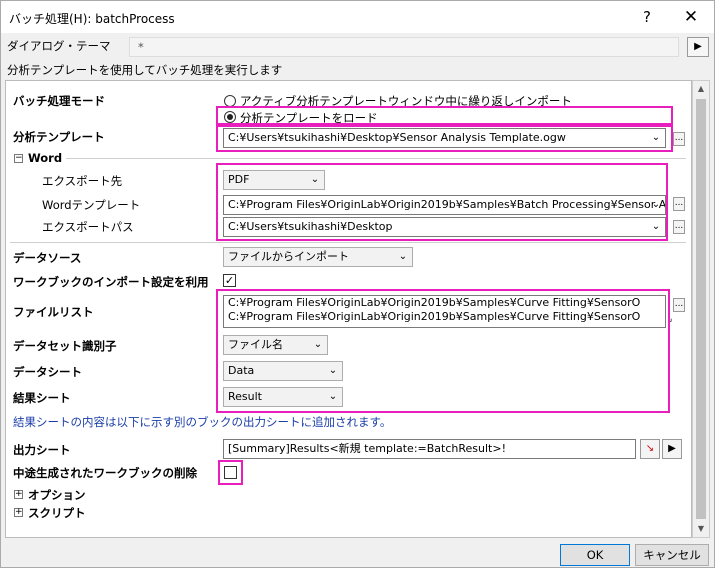 The width and height of the screenshot is (715, 568). I want to click on highlight-analysis-template, so click(444, 138).